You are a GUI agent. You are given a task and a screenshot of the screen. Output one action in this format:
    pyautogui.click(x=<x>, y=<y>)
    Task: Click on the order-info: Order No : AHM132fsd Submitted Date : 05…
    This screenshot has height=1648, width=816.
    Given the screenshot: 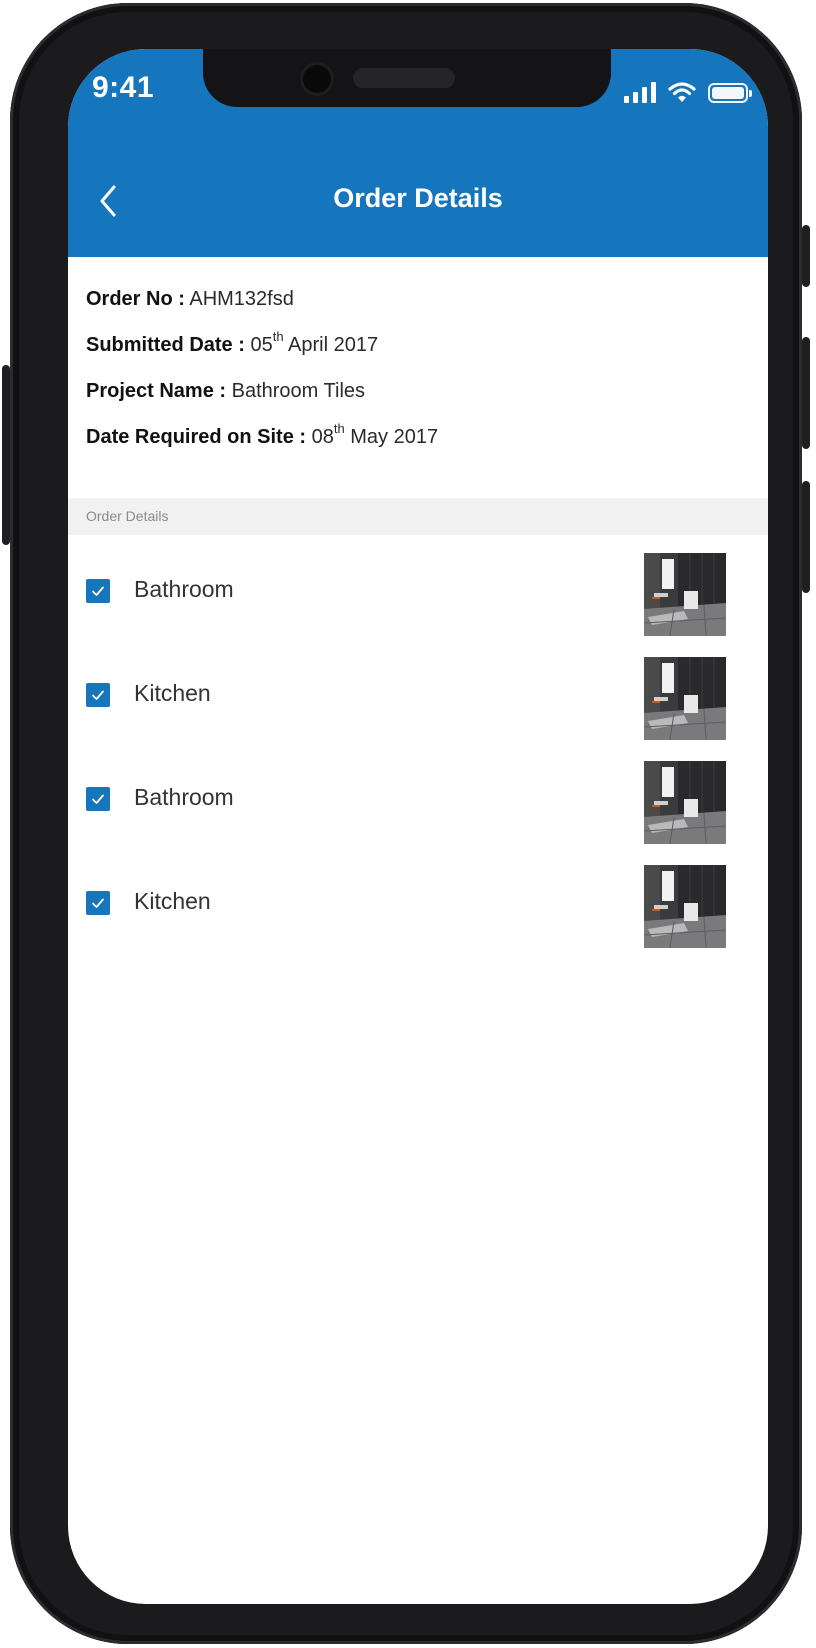 What is the action you would take?
    pyautogui.click(x=262, y=377)
    